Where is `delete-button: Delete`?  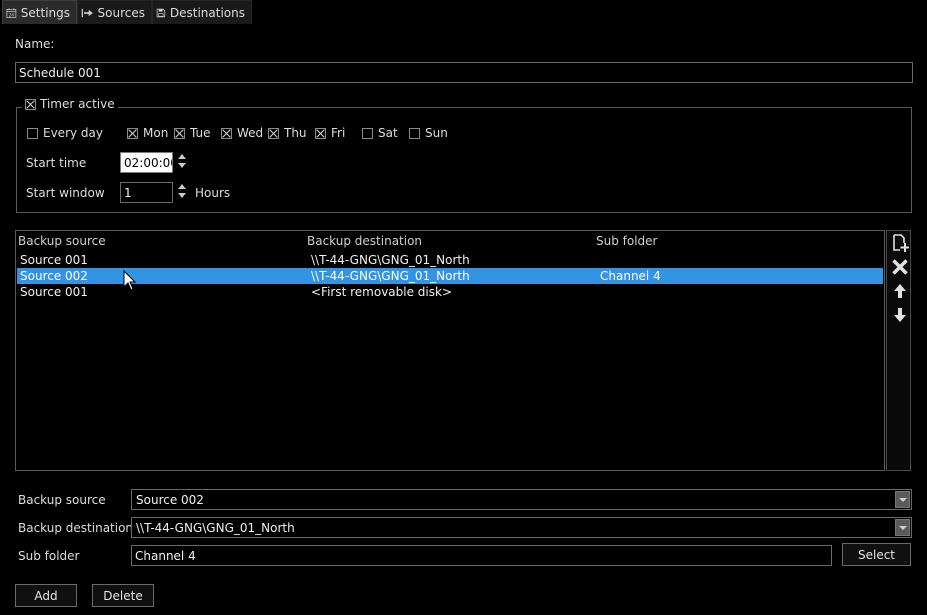 delete-button: Delete is located at coordinates (123, 595).